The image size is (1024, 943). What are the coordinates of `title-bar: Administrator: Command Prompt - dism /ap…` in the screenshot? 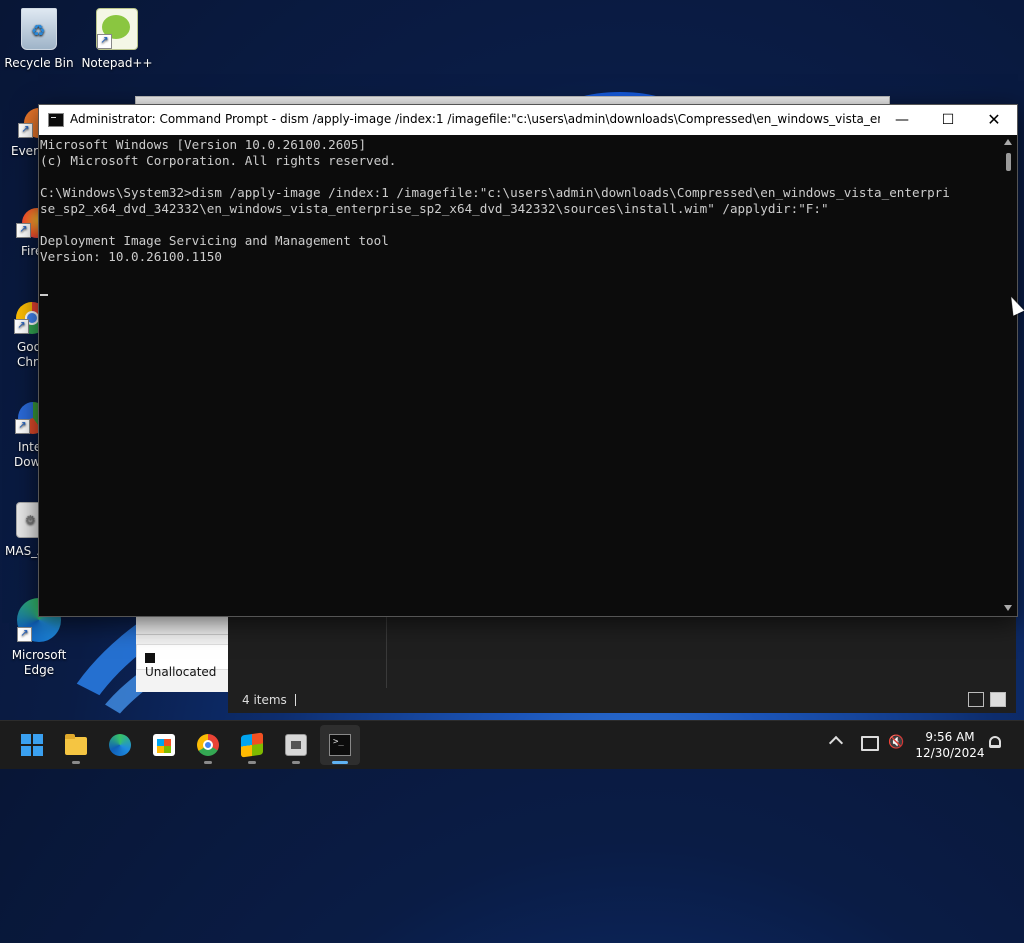 It's located at (528, 120).